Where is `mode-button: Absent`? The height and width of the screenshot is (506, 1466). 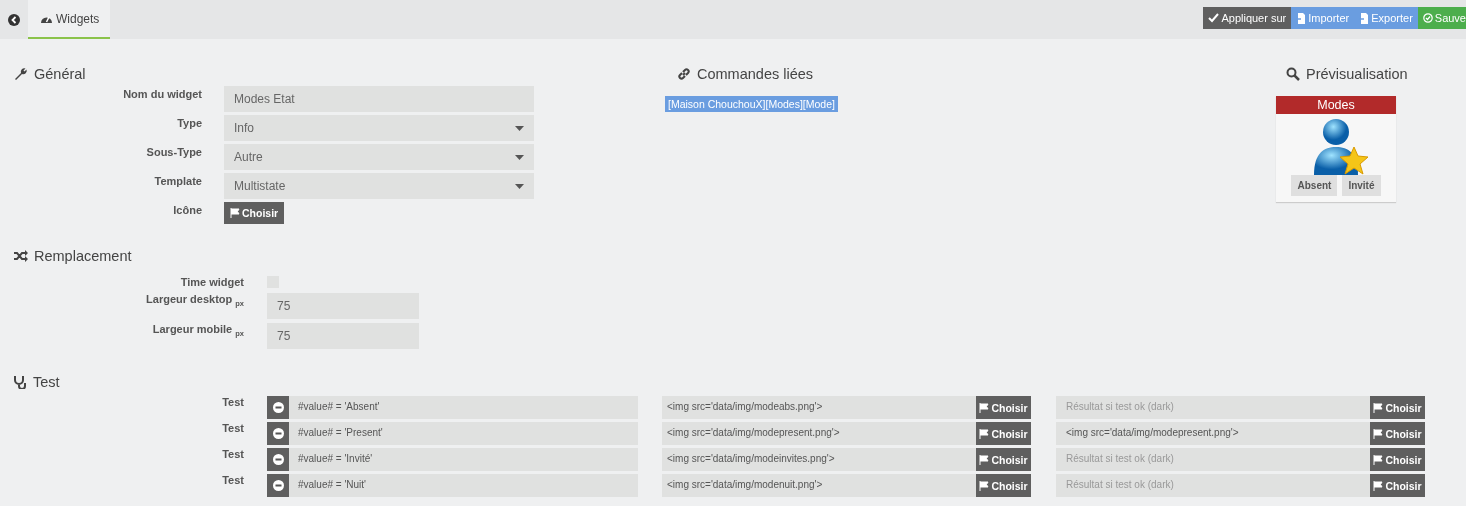
mode-button: Absent is located at coordinates (1314, 185).